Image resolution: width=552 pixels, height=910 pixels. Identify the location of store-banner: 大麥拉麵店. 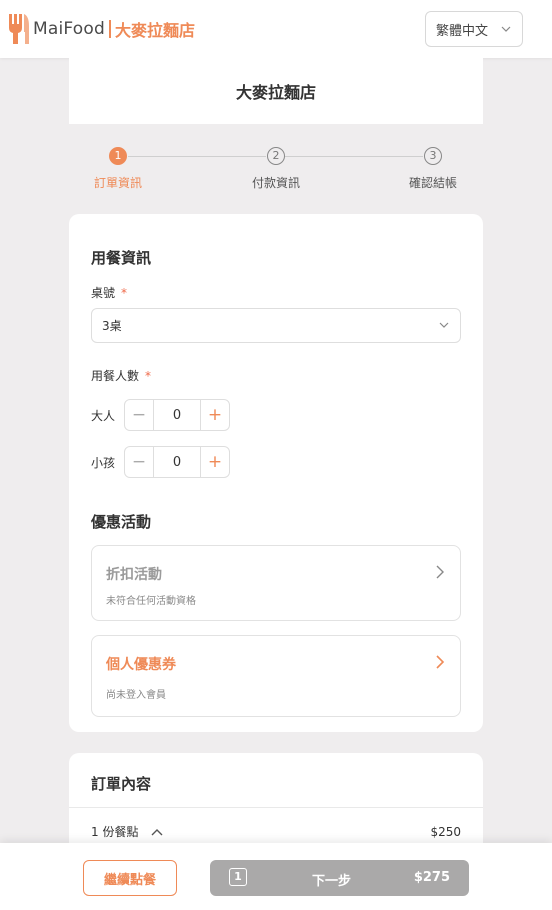
(276, 91).